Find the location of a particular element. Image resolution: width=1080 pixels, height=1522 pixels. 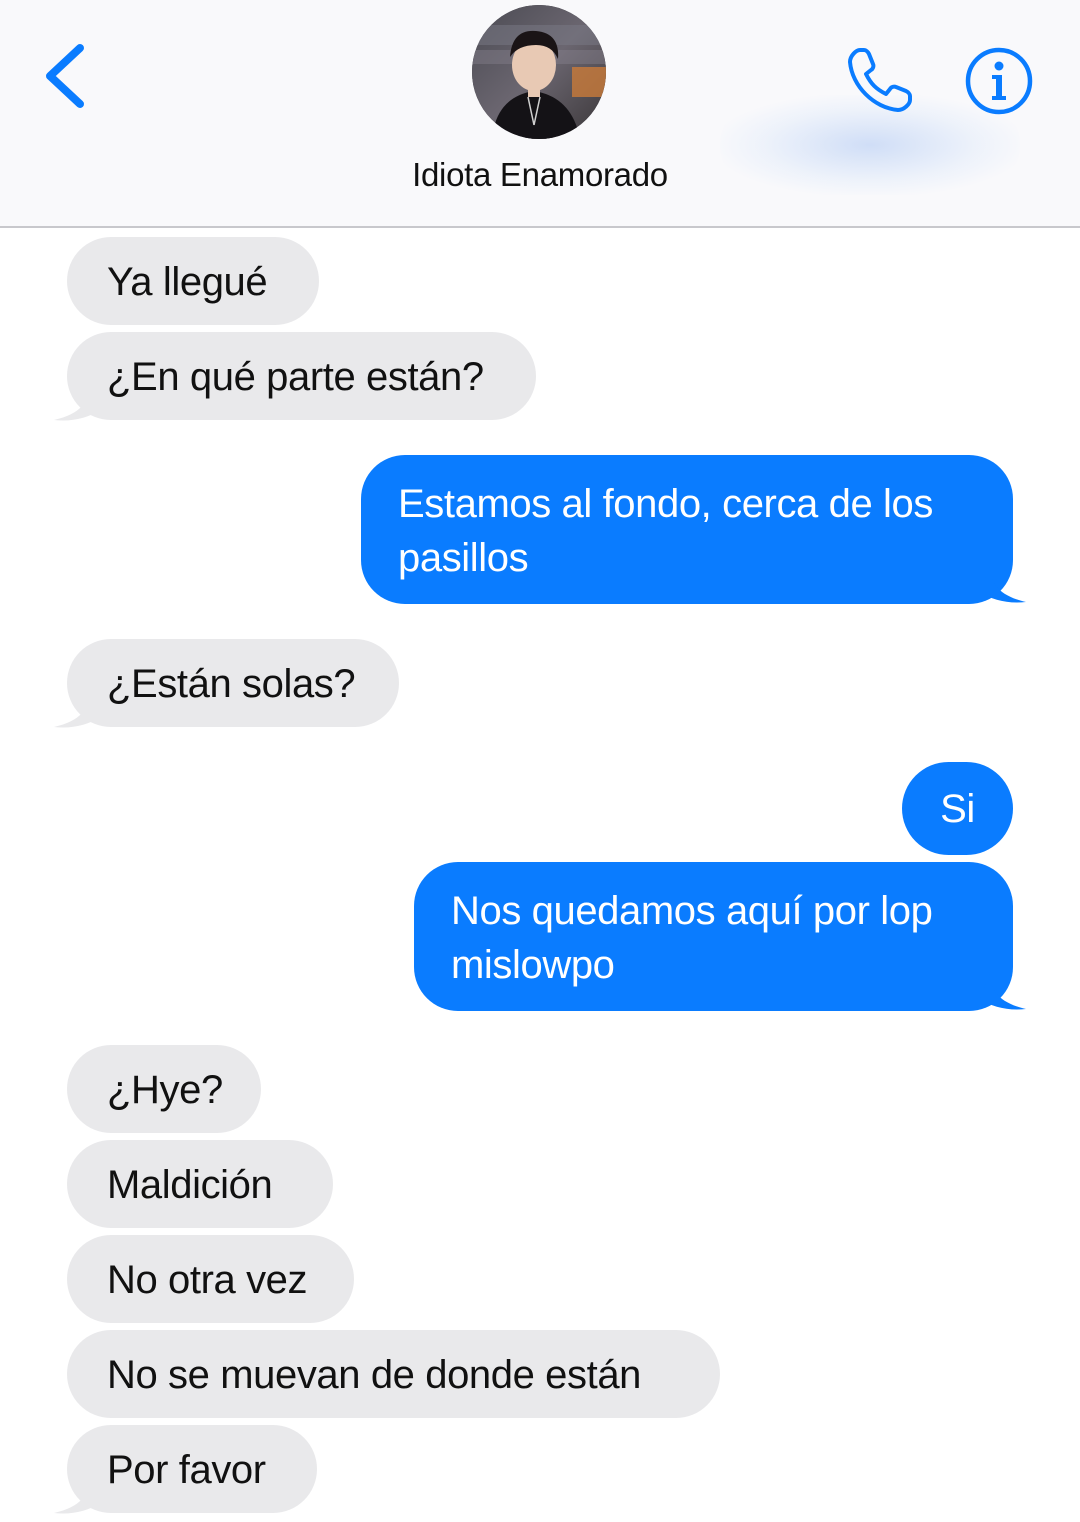

message-text: Ya llegué is located at coordinates (187, 282).